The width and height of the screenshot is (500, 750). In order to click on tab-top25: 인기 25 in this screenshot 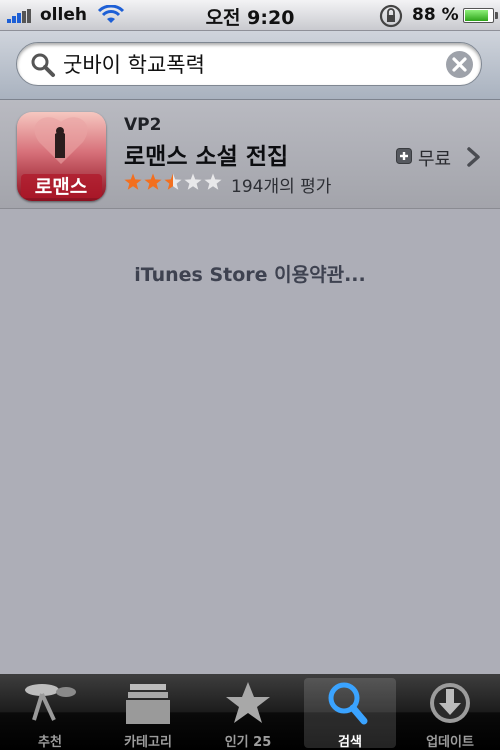, I will do `click(248, 714)`.